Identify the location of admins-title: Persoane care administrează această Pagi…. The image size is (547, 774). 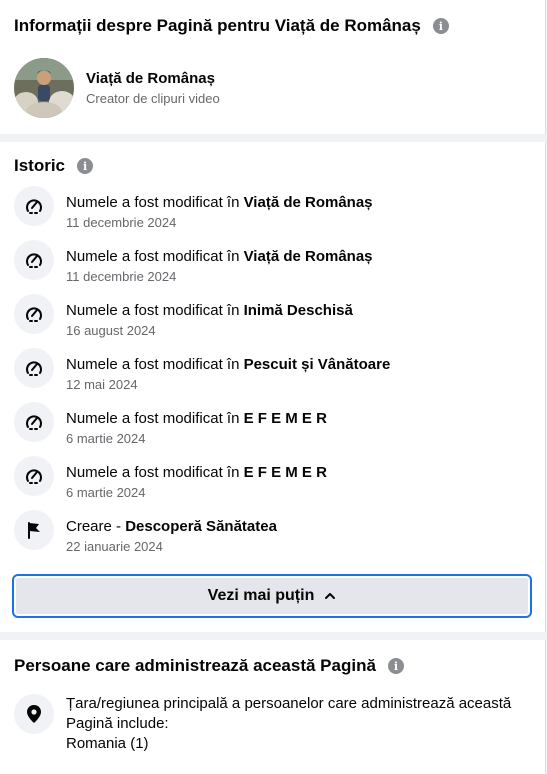
(195, 665).